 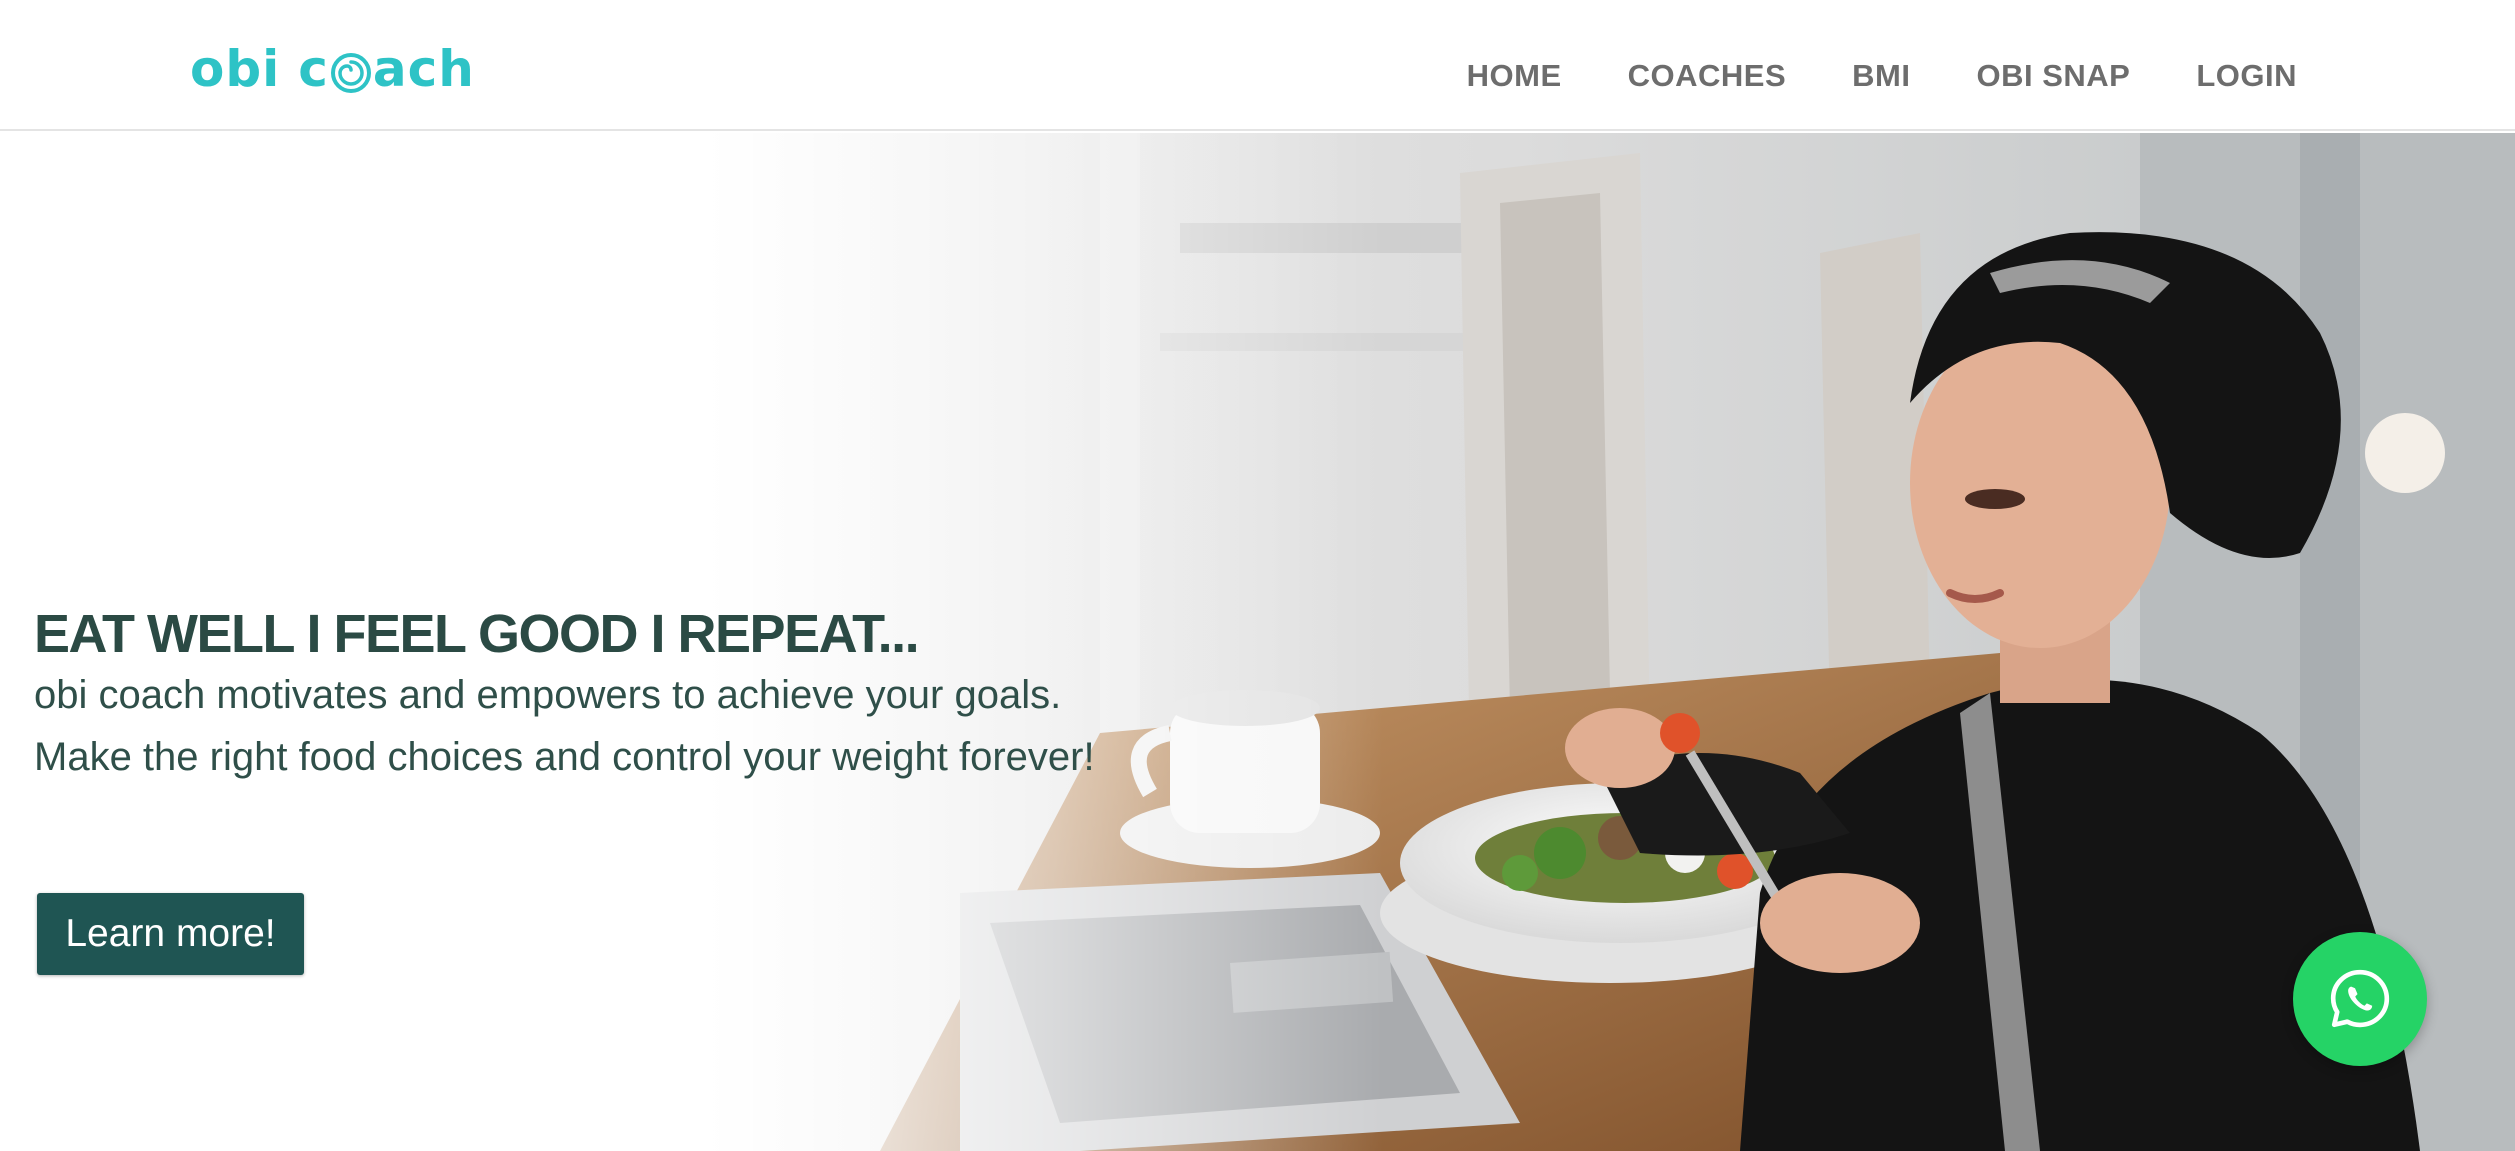 I want to click on nav-bmi: BMI, so click(x=1881, y=76).